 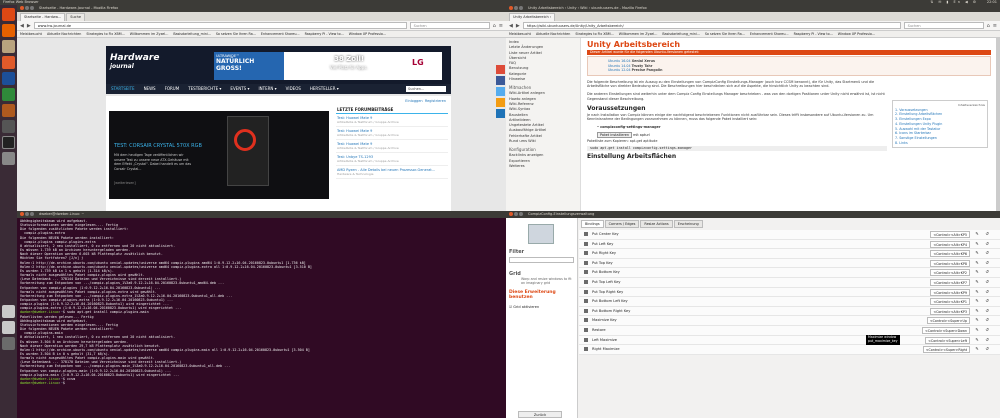 What do you see at coordinates (500, 69) in the screenshot?
I see `google-plus-icon` at bounding box center [500, 69].